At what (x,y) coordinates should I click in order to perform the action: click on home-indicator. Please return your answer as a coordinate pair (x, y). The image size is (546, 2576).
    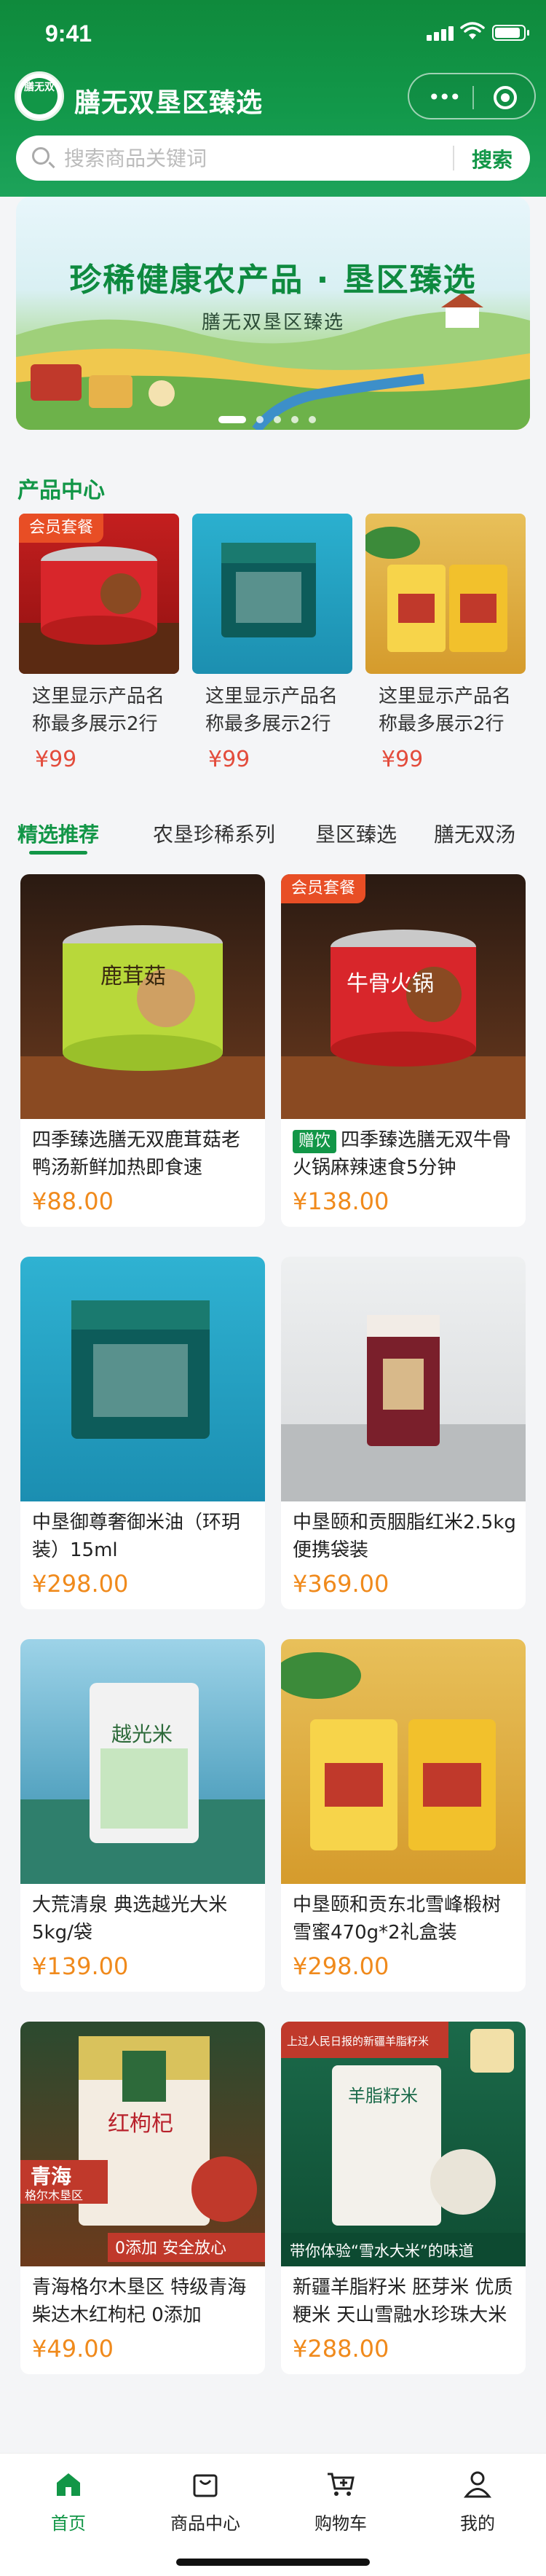
    Looking at the image, I should click on (273, 2562).